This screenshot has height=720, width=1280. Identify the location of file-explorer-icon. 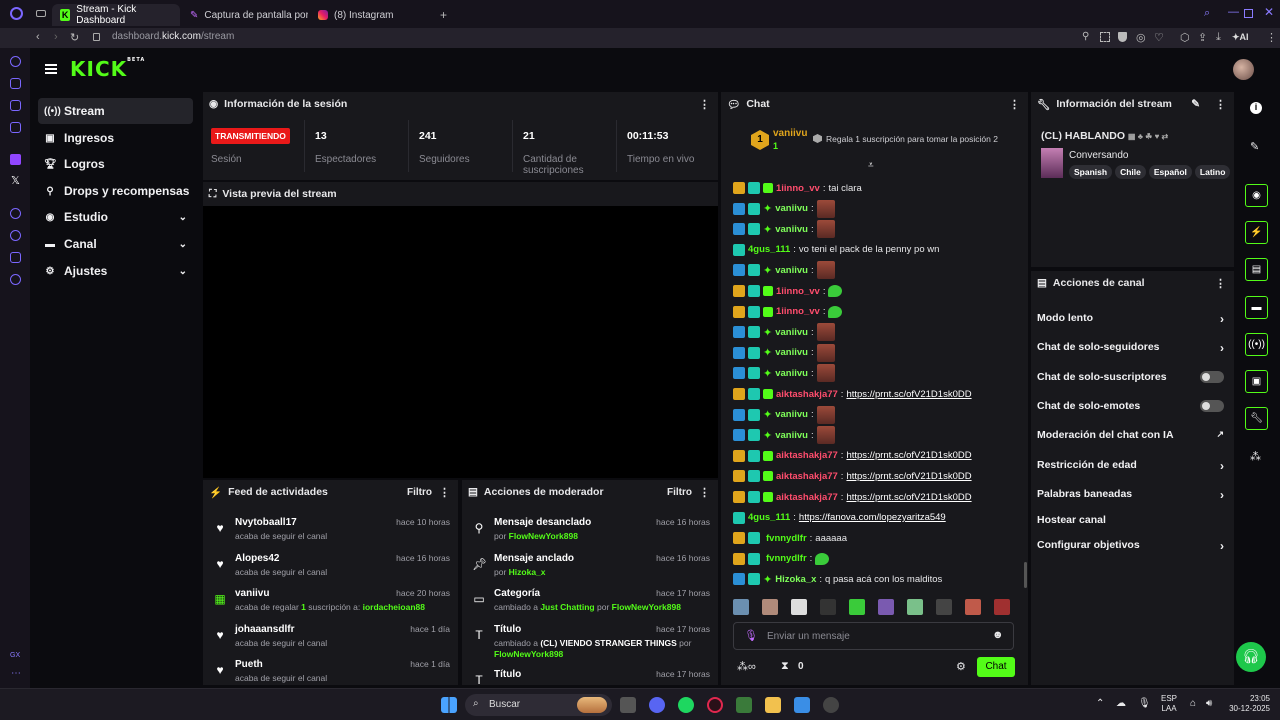
(773, 705).